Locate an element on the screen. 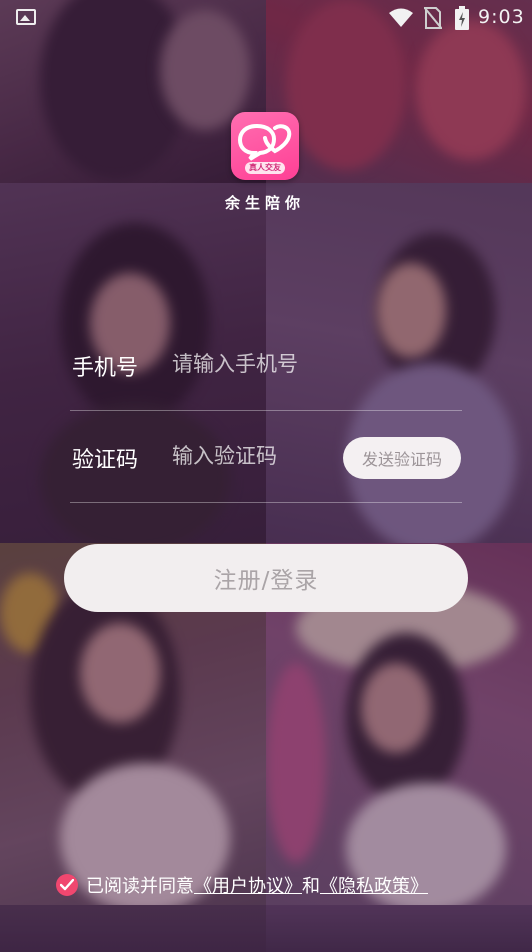 This screenshot has width=532, height=952. phone-label: 手机号 is located at coordinates (105, 368).